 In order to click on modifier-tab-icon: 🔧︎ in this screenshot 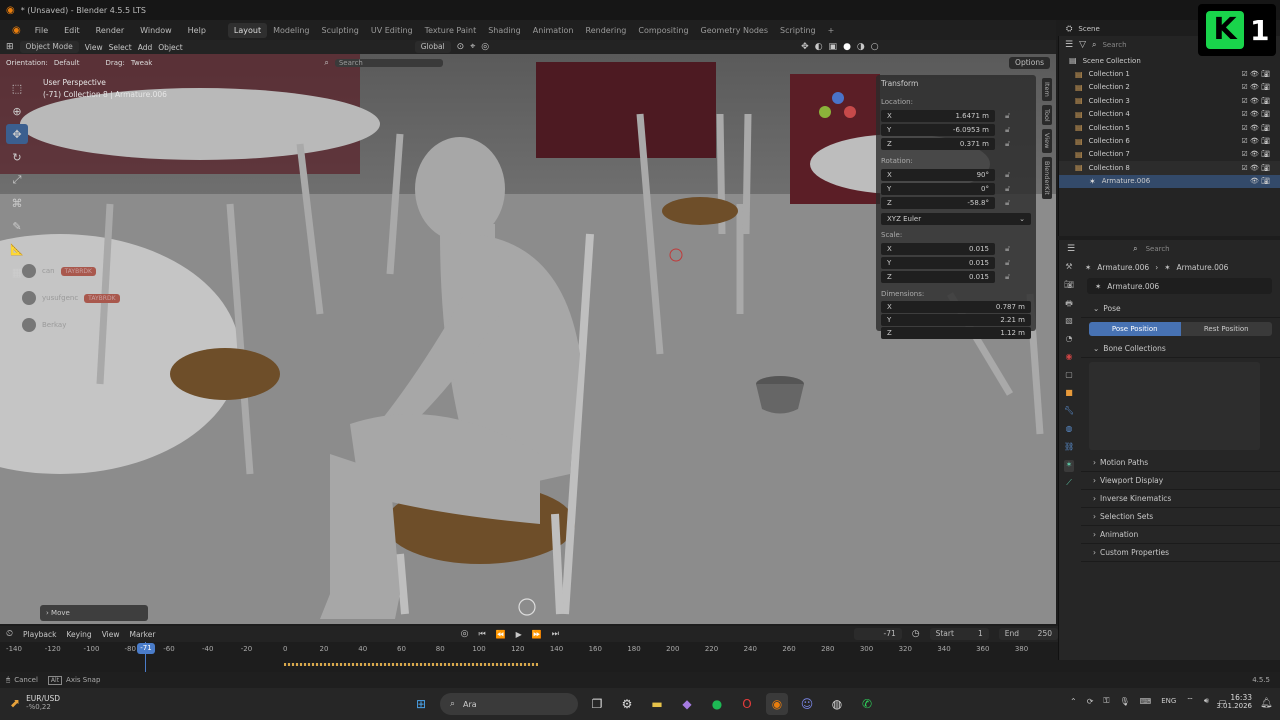, I will do `click(1069, 412)`.